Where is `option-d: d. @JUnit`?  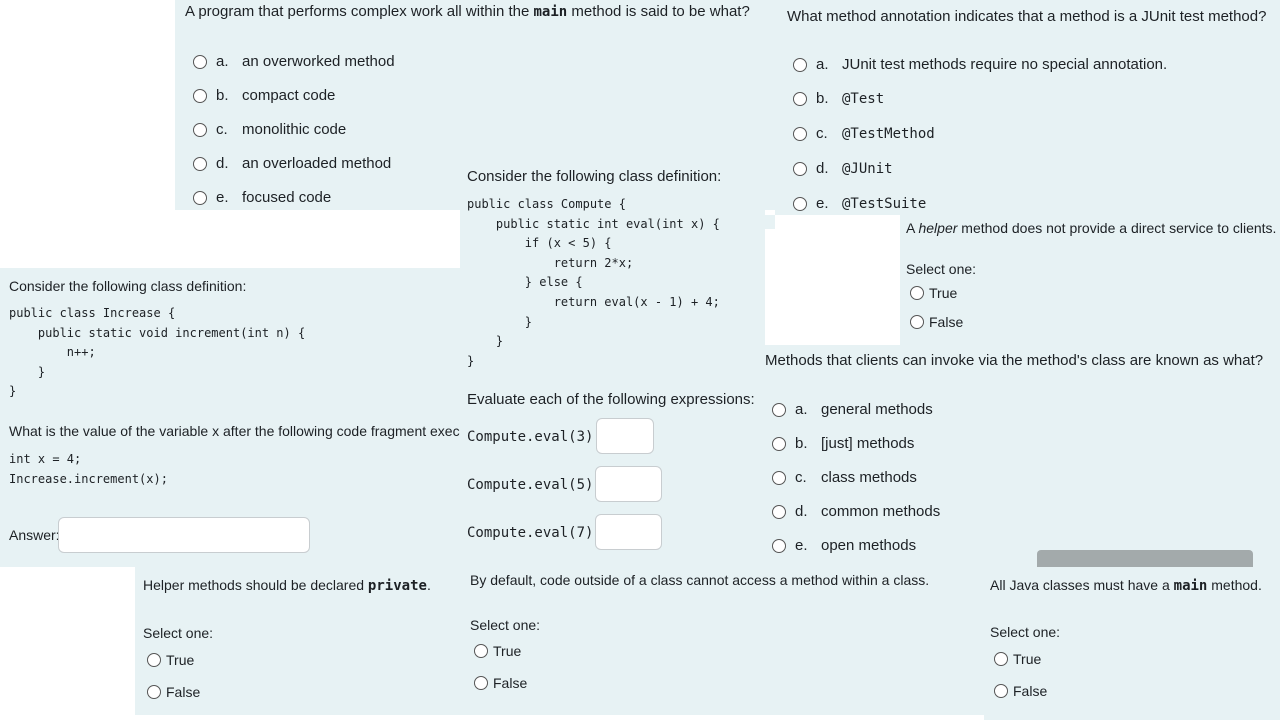 option-d: d. @JUnit is located at coordinates (843, 168).